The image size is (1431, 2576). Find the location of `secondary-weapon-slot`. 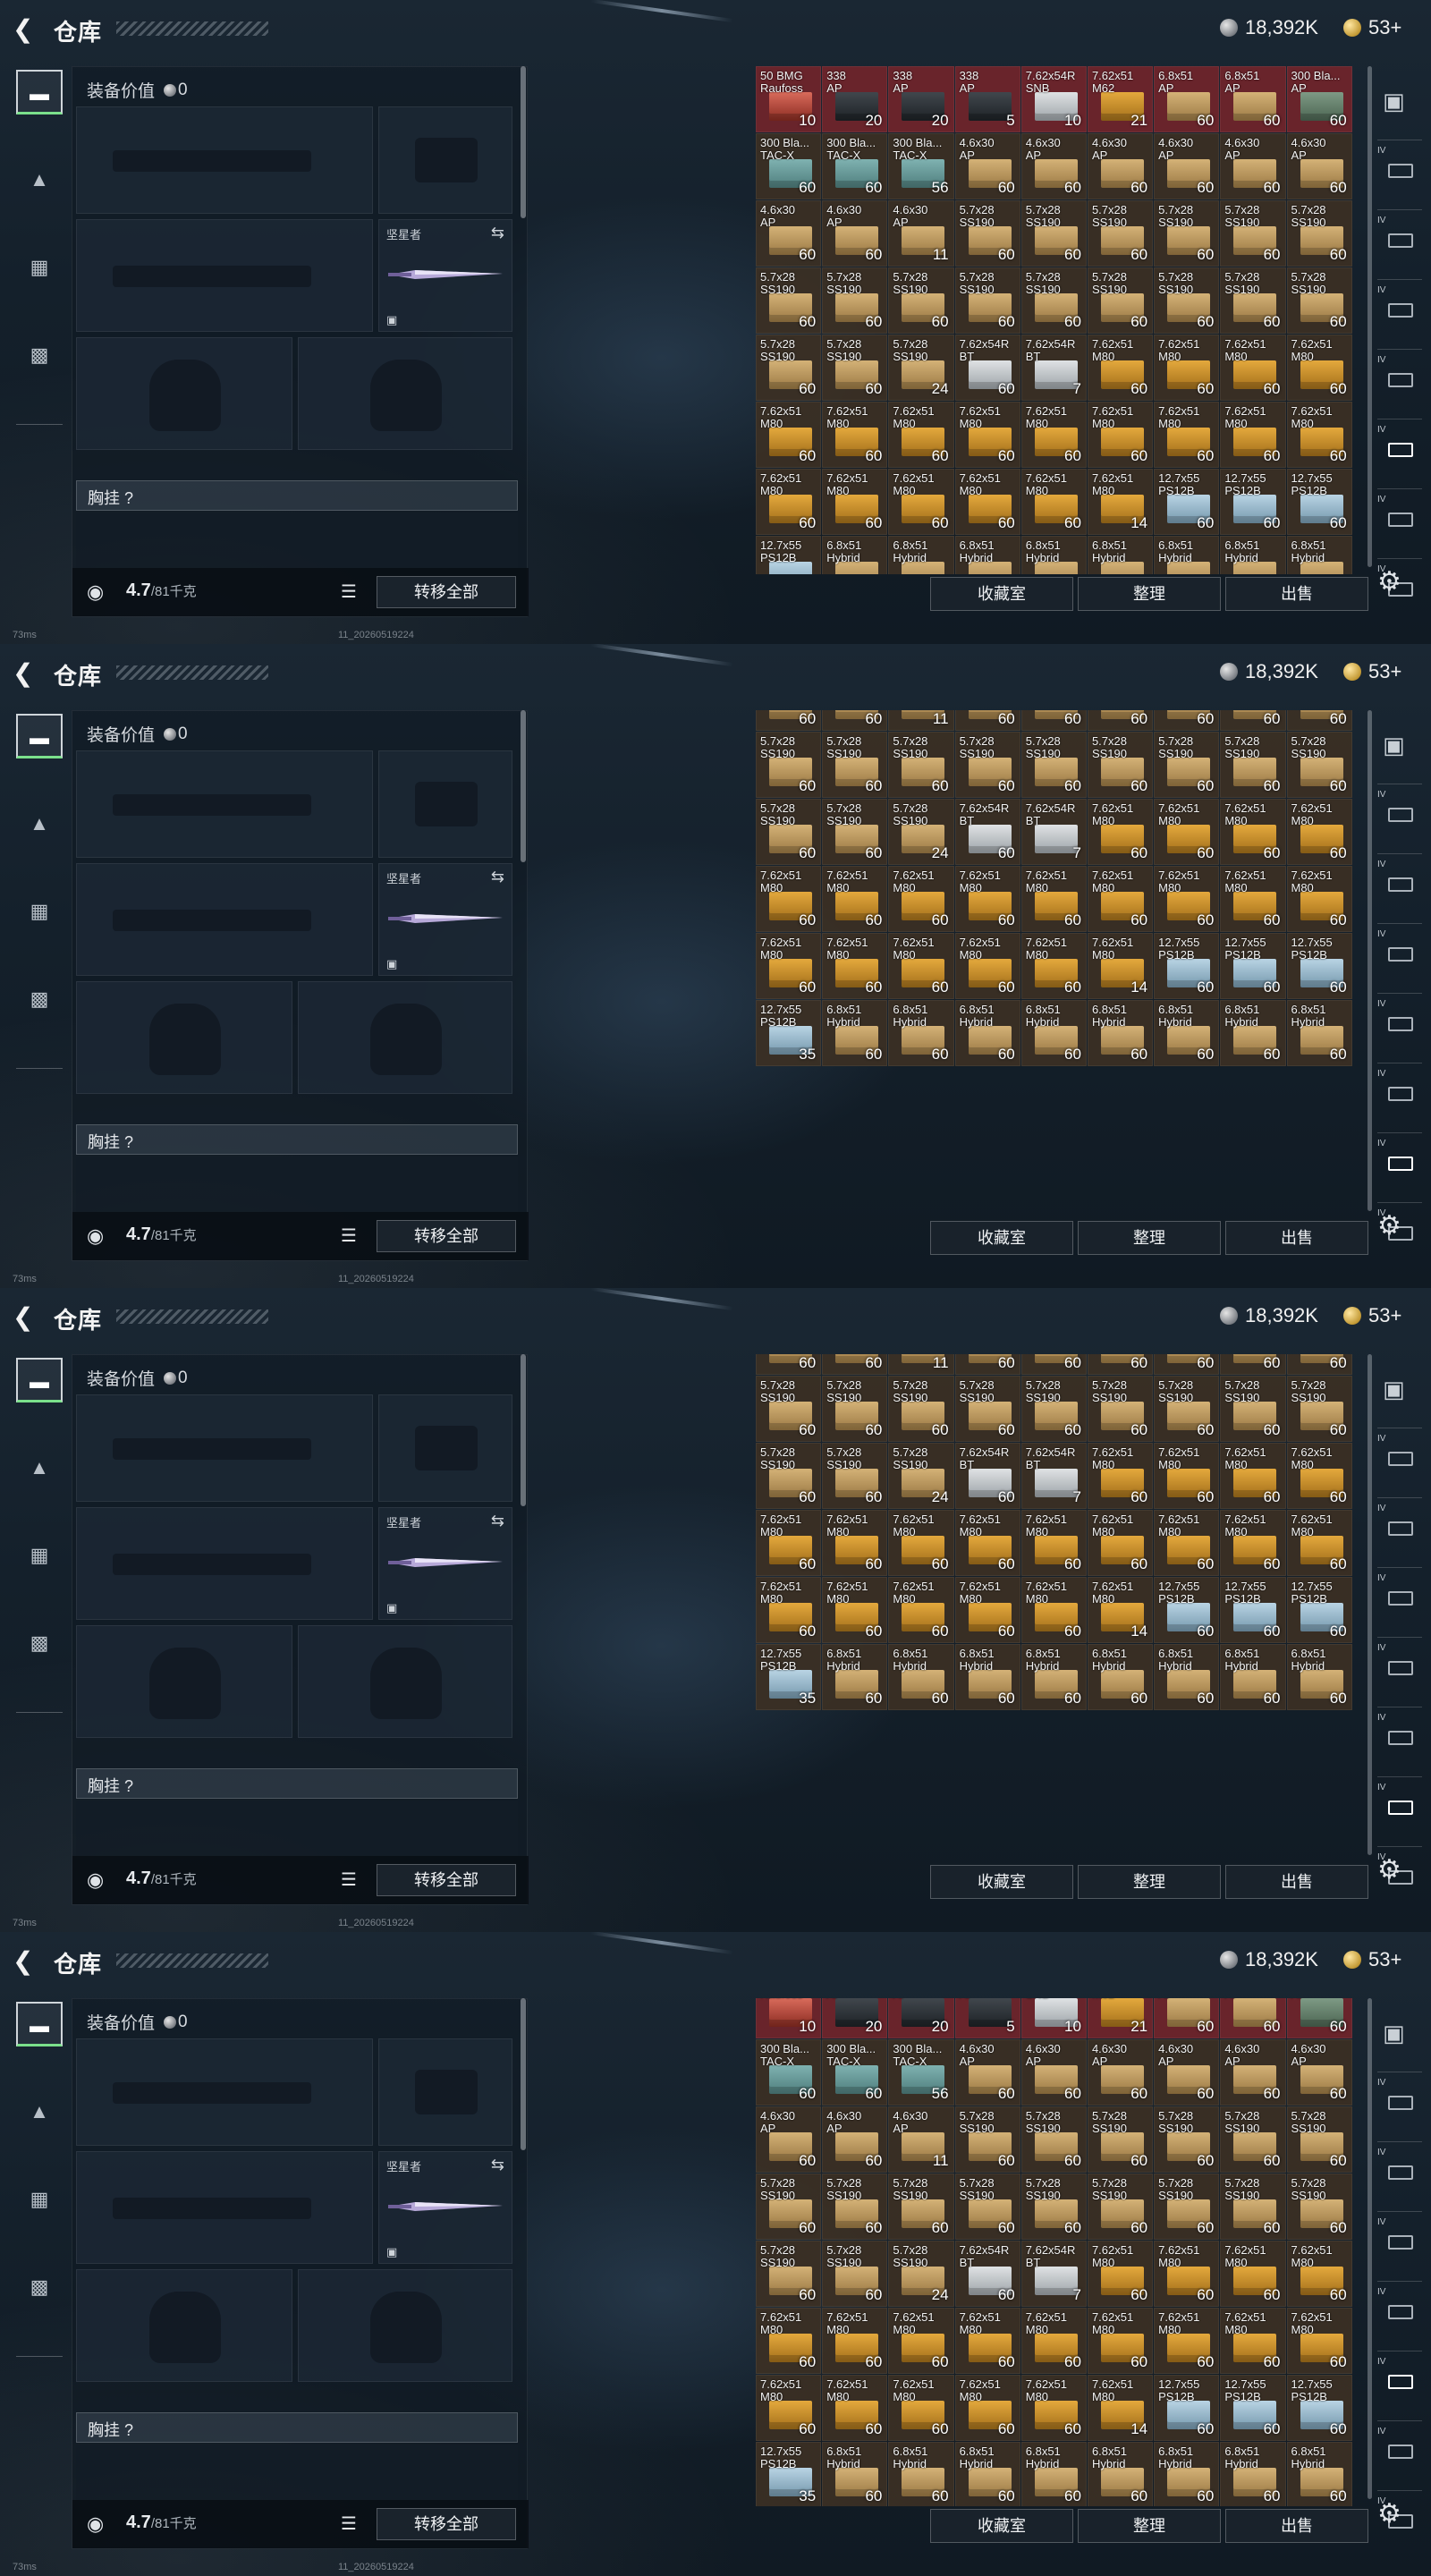

secondary-weapon-slot is located at coordinates (225, 2207).